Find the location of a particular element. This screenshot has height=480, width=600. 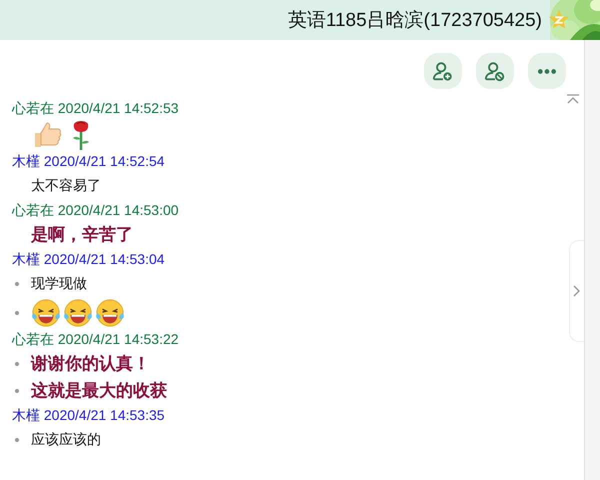

message-header: 心若在 2020/4/21 14:53:22 is located at coordinates (95, 339).